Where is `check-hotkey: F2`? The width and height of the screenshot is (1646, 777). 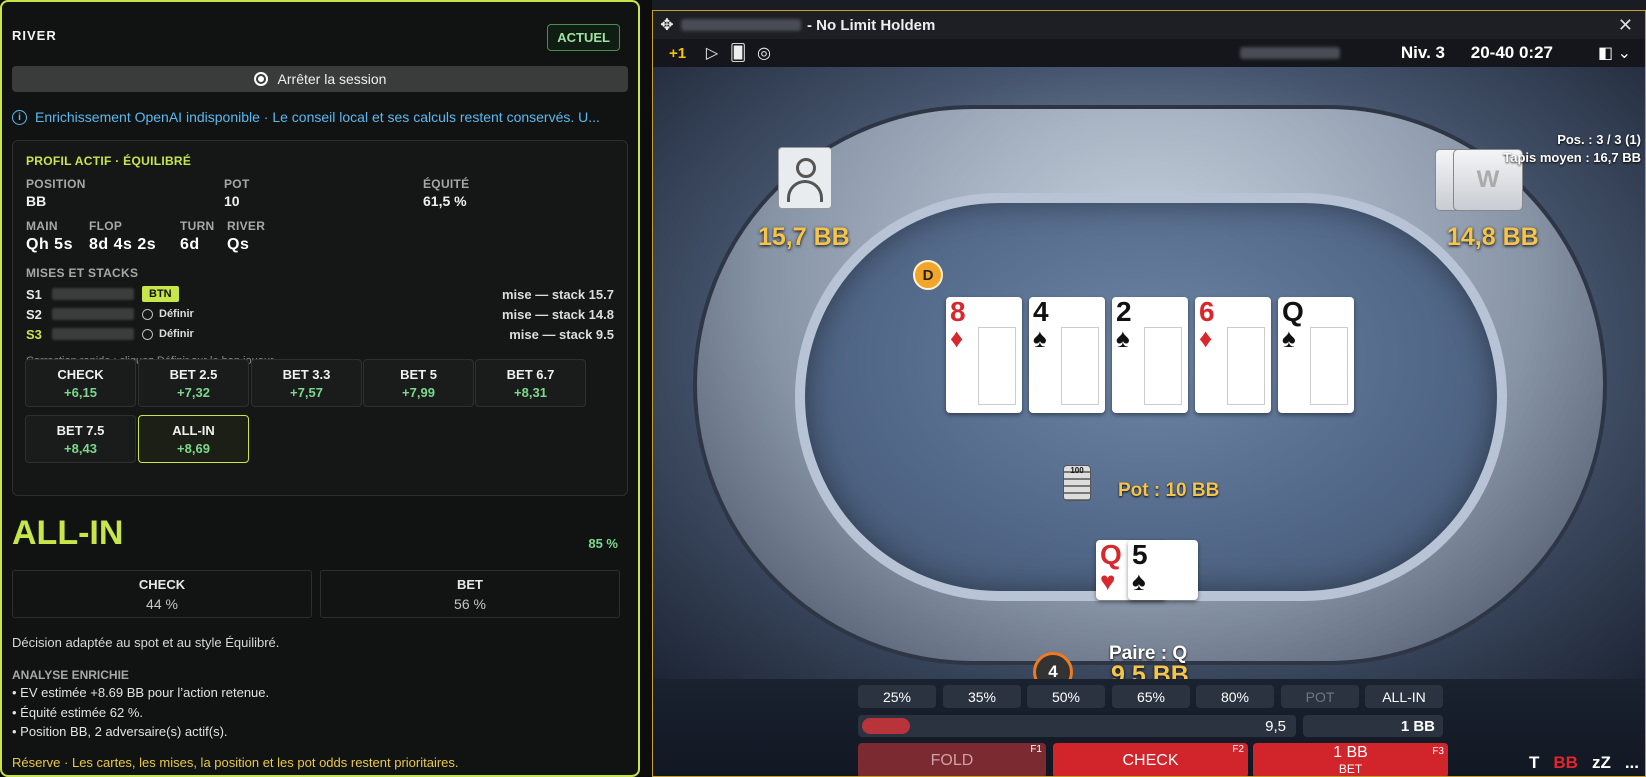 check-hotkey: F2 is located at coordinates (1238, 749).